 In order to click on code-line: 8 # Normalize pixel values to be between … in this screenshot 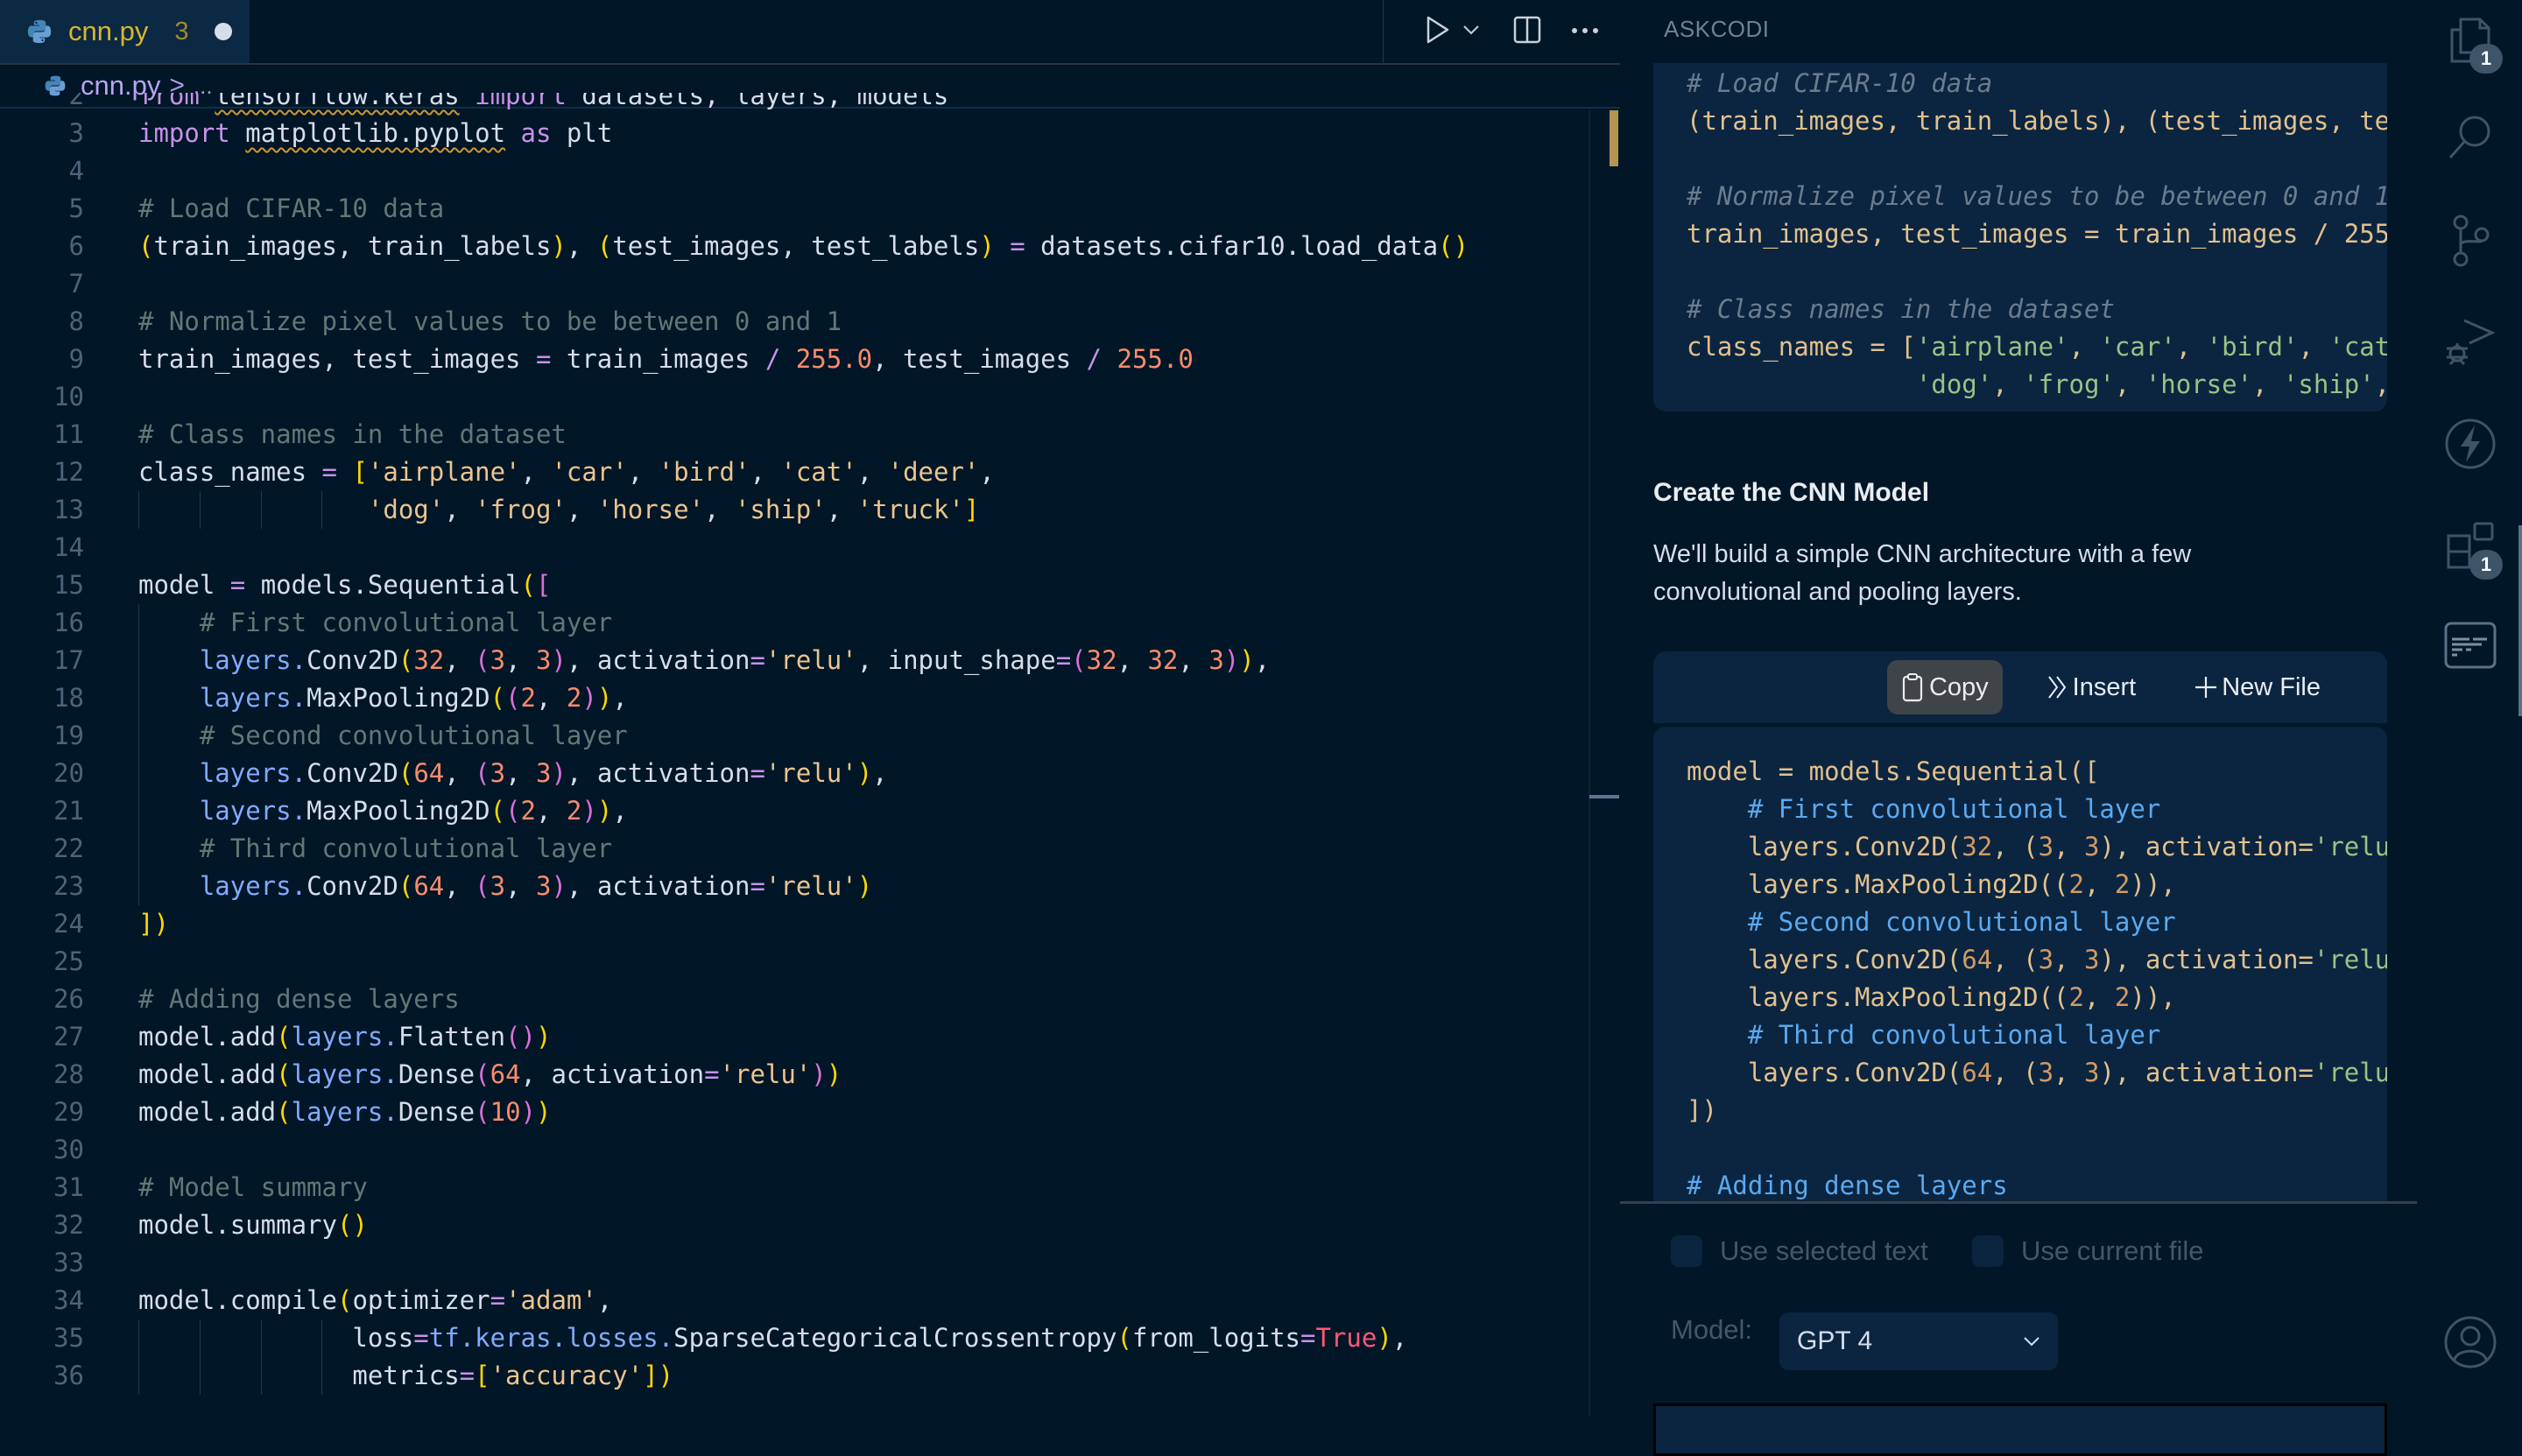, I will do `click(797, 322)`.